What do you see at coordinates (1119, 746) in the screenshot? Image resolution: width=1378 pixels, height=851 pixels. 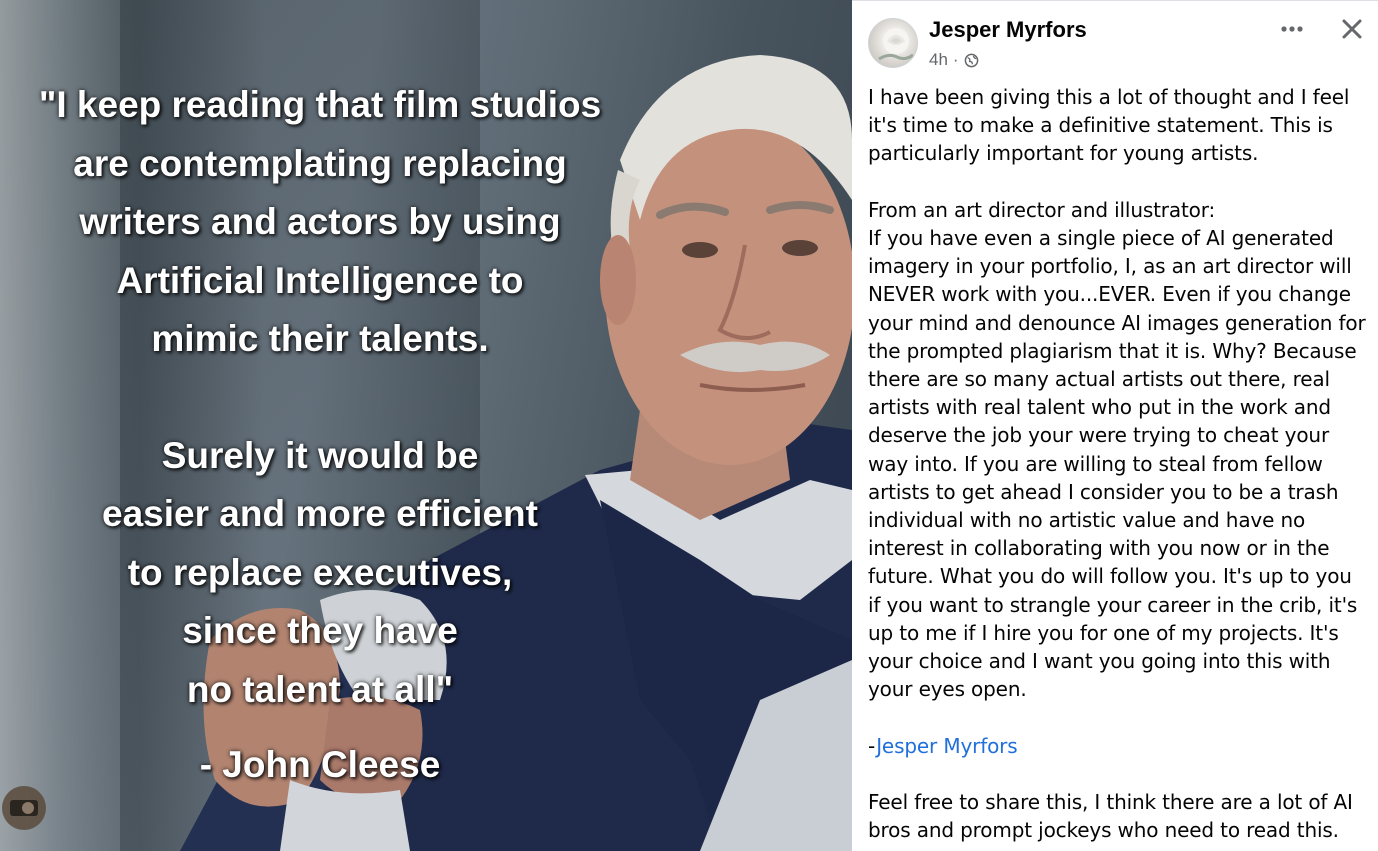 I see `post-signature: -Jesper Myrfors` at bounding box center [1119, 746].